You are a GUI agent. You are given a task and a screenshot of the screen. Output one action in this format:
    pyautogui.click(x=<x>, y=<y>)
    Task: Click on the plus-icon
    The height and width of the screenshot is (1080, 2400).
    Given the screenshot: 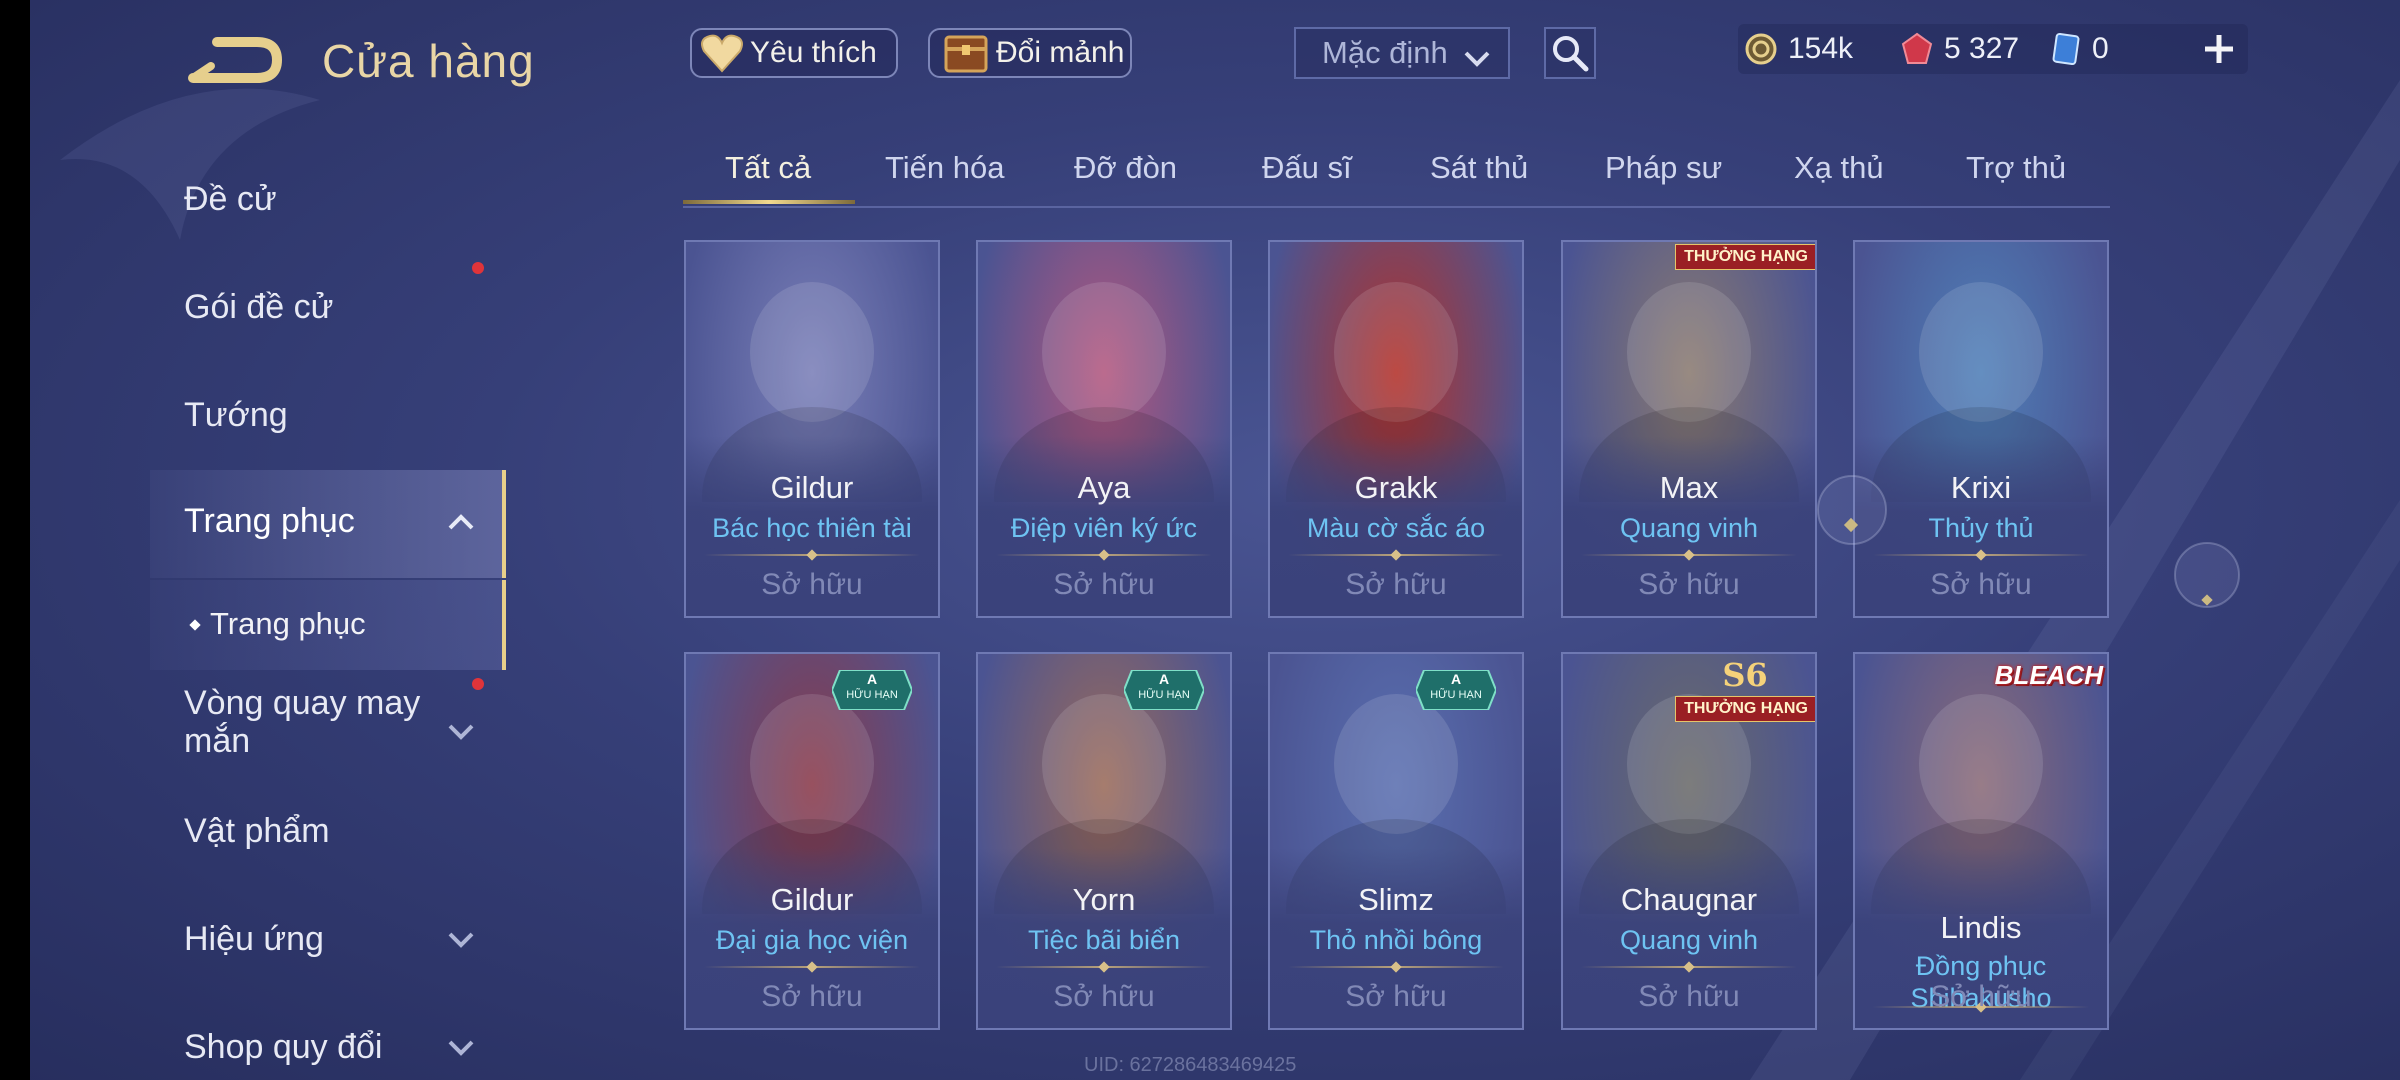 What is the action you would take?
    pyautogui.click(x=2219, y=49)
    